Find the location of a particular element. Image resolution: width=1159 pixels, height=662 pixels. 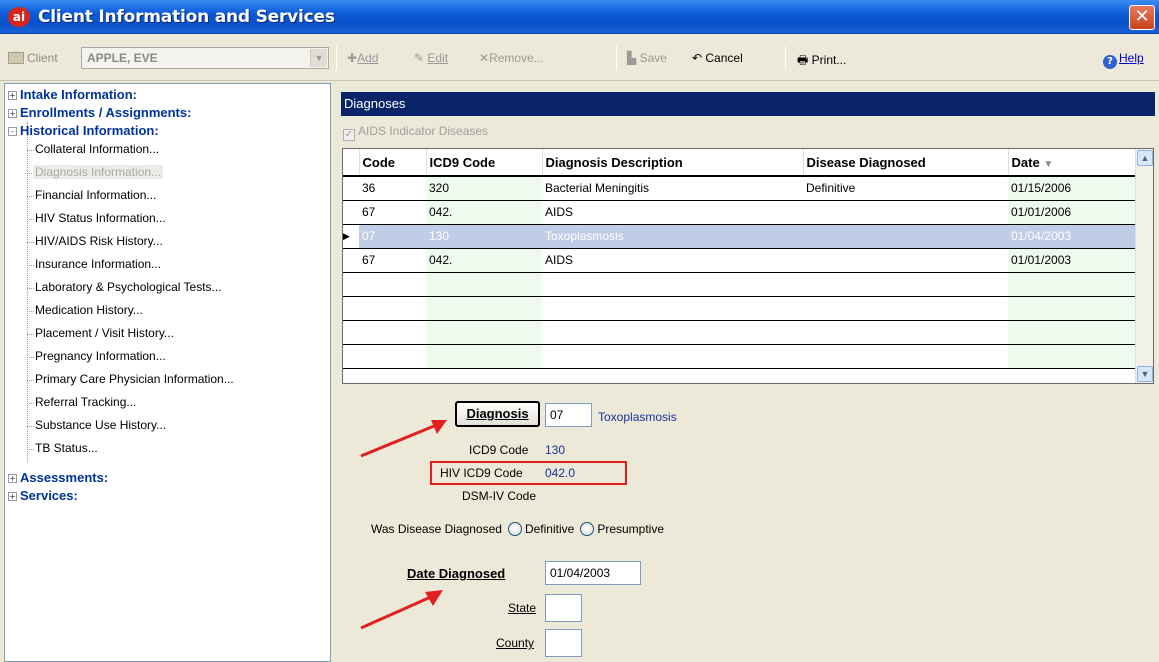

save-button: ▙ Save is located at coordinates (647, 58).